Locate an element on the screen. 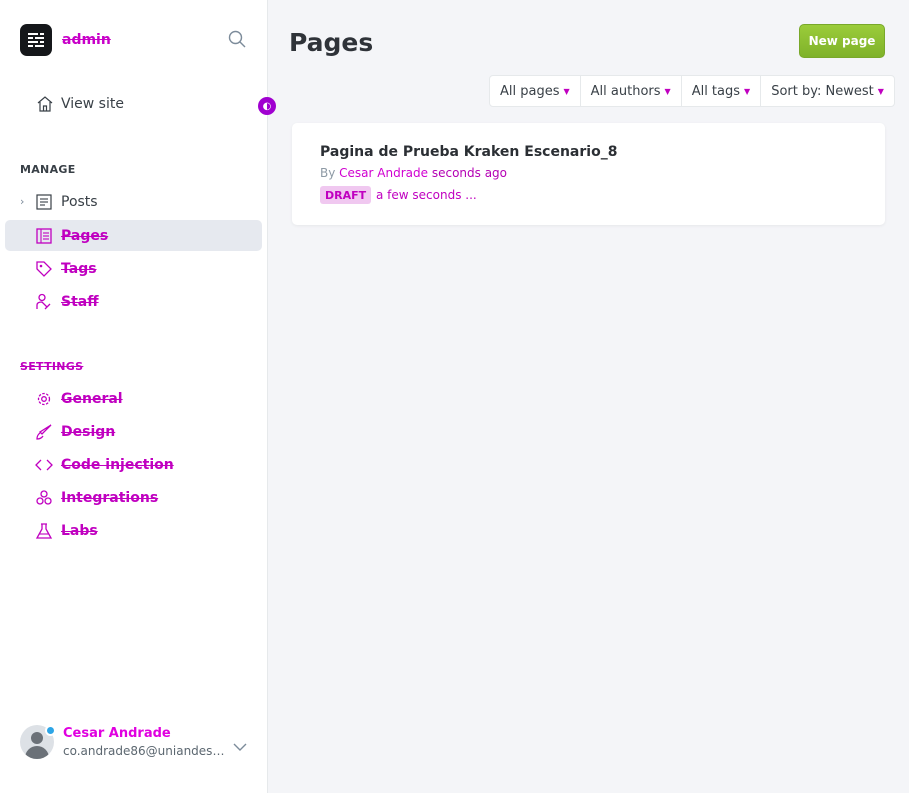  sidebar-item-tags: Tags is located at coordinates (133, 268).